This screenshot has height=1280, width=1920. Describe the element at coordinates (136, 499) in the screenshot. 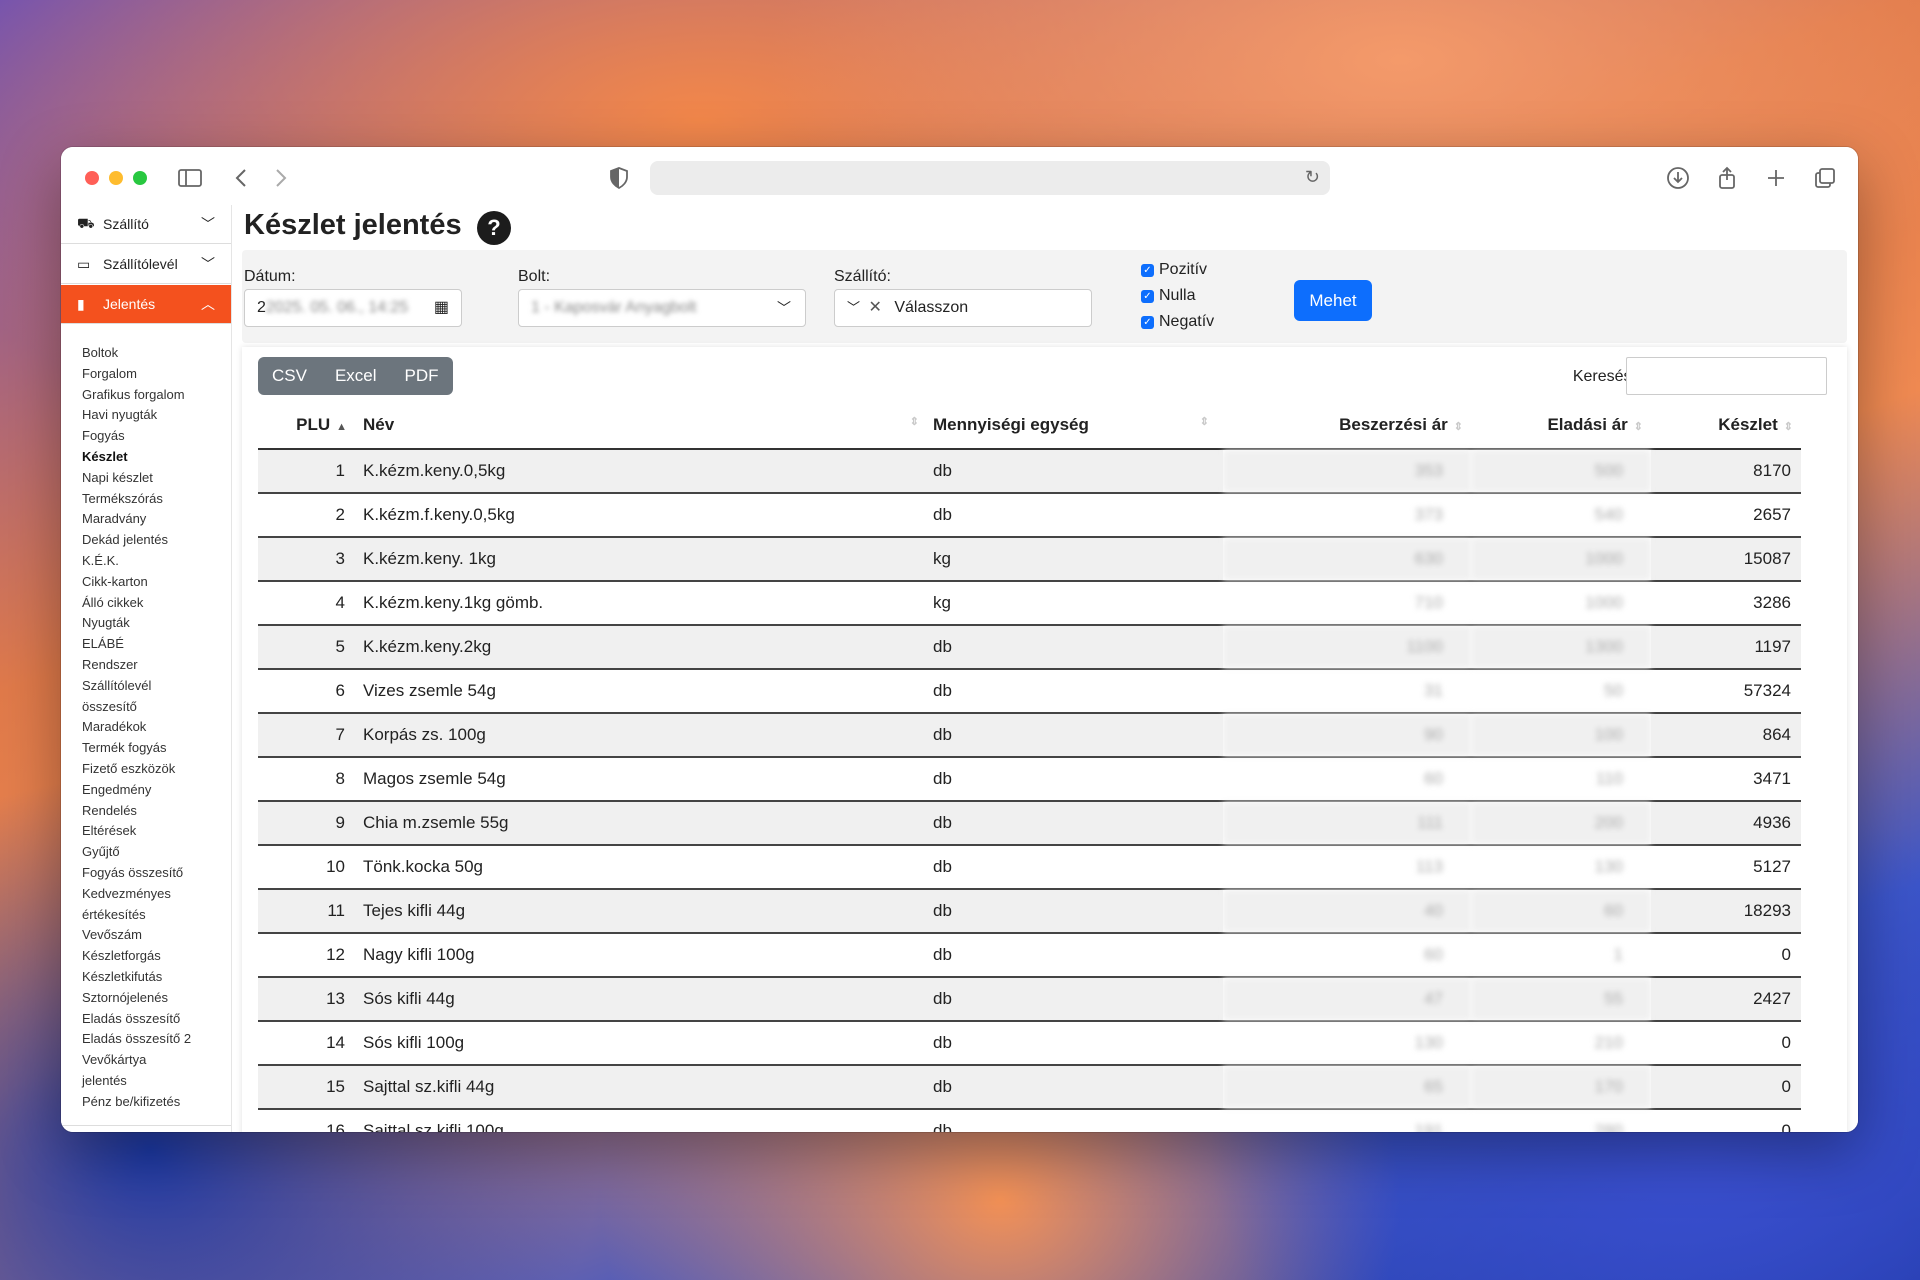

I see `report-link: Termékszórás` at that location.